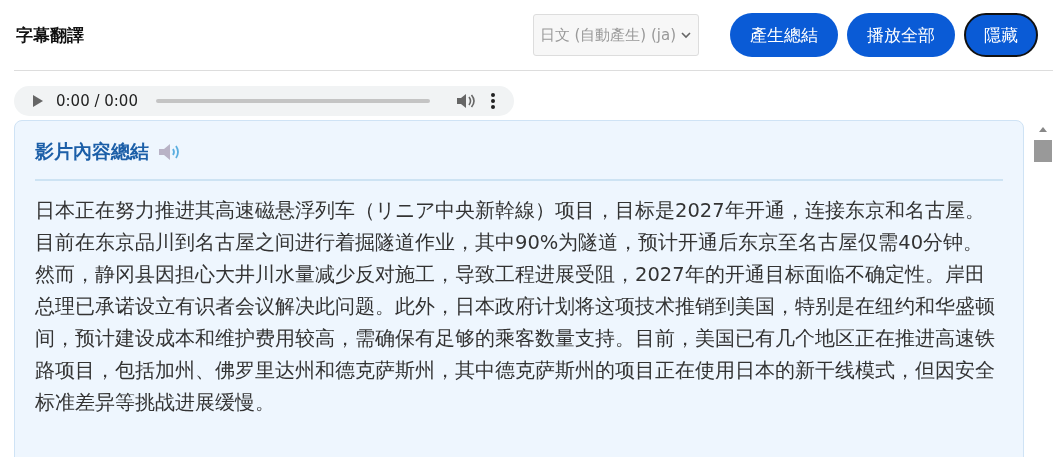 The image size is (1053, 457). I want to click on more-icon, so click(493, 101).